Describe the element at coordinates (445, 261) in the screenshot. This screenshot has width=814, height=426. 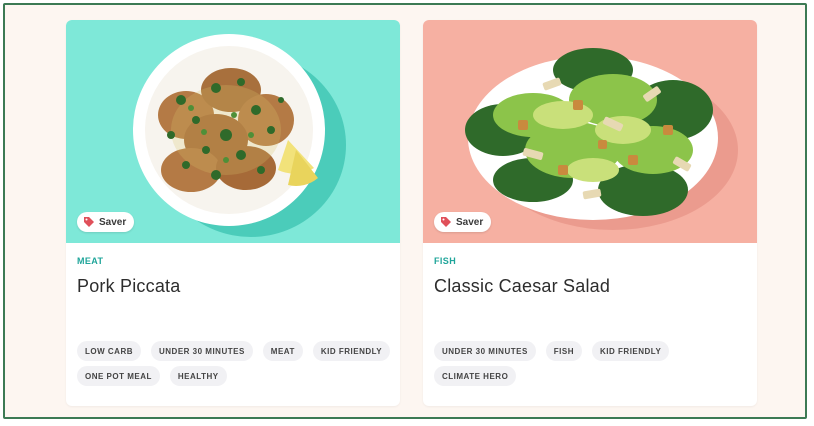
I see `recipe-category: FISH` at that location.